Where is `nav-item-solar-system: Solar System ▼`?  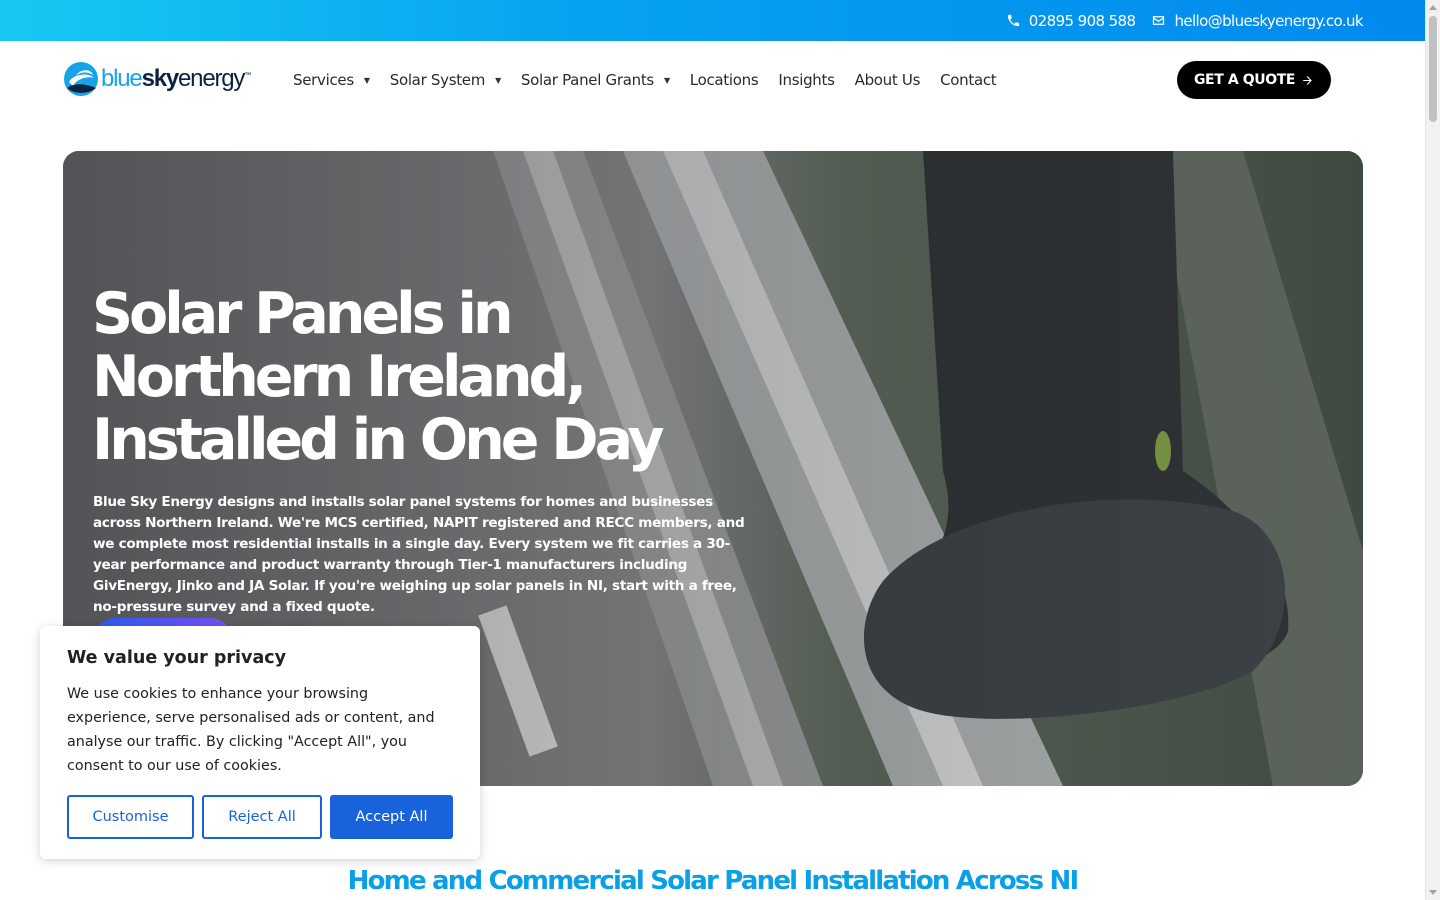 nav-item-solar-system: Solar System ▼ is located at coordinates (445, 80).